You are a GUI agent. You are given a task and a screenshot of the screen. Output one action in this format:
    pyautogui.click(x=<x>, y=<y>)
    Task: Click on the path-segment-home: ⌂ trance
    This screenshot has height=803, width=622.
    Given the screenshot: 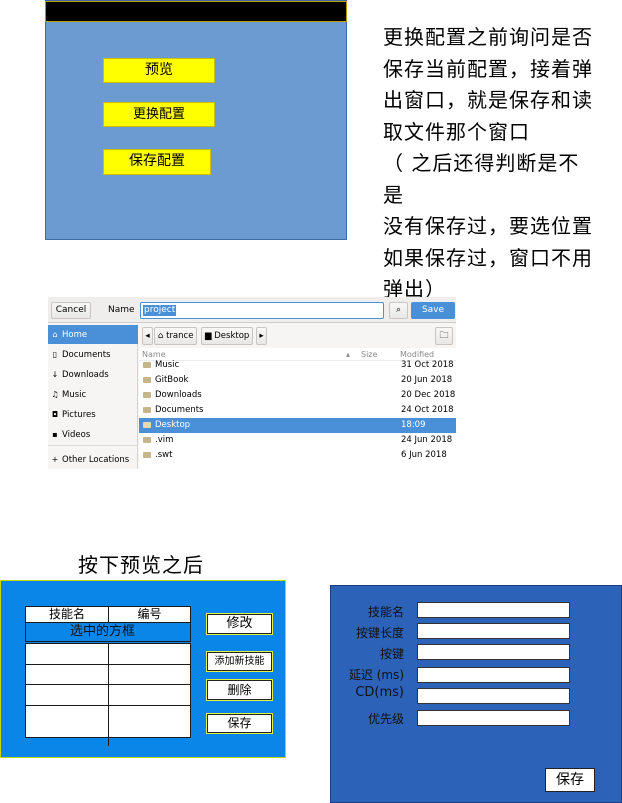 What is the action you would take?
    pyautogui.click(x=176, y=336)
    